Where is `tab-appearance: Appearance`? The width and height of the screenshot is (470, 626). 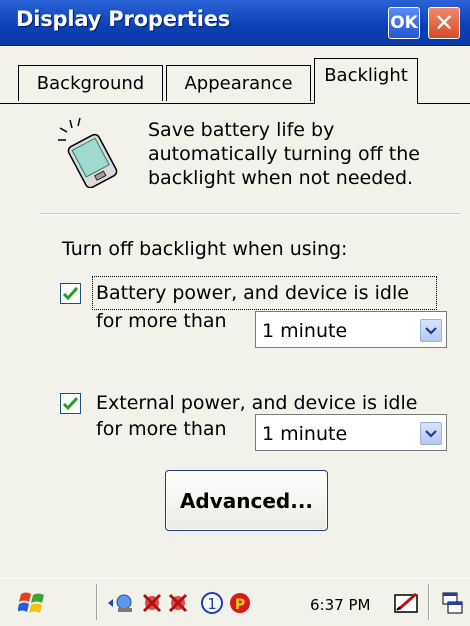
tab-appearance: Appearance is located at coordinates (238, 83).